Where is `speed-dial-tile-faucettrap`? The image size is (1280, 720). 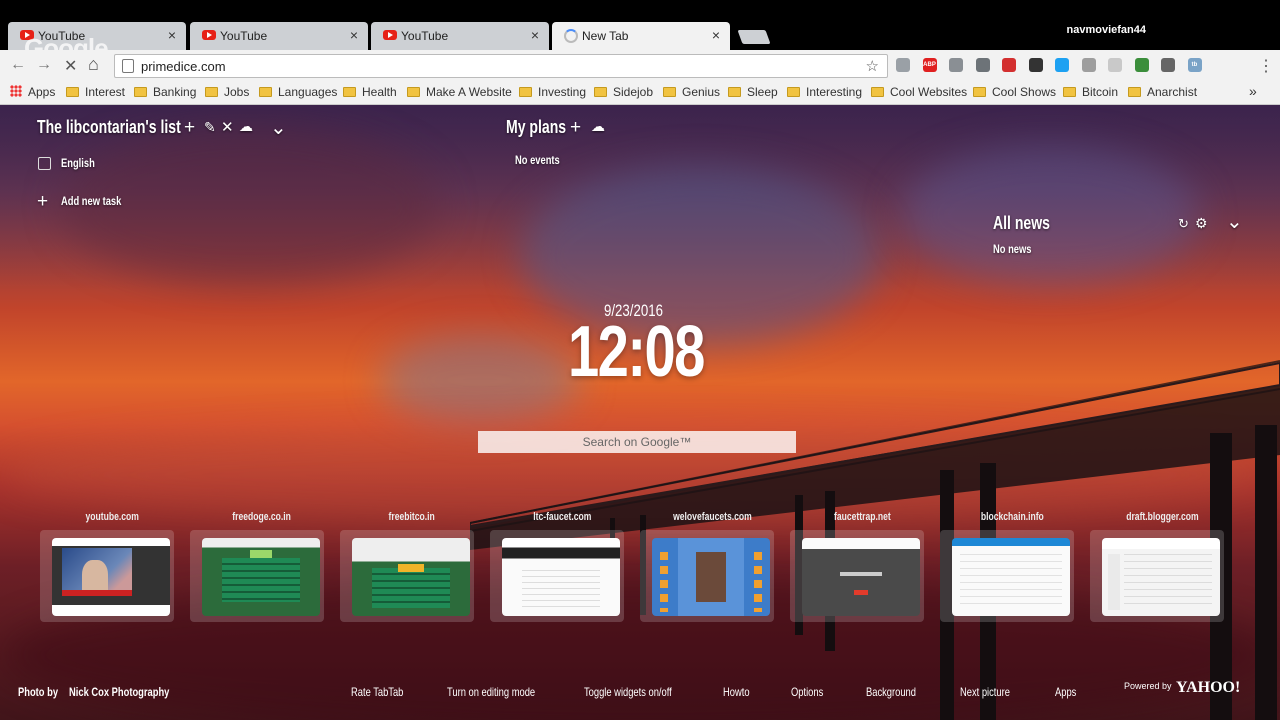 speed-dial-tile-faucettrap is located at coordinates (857, 576).